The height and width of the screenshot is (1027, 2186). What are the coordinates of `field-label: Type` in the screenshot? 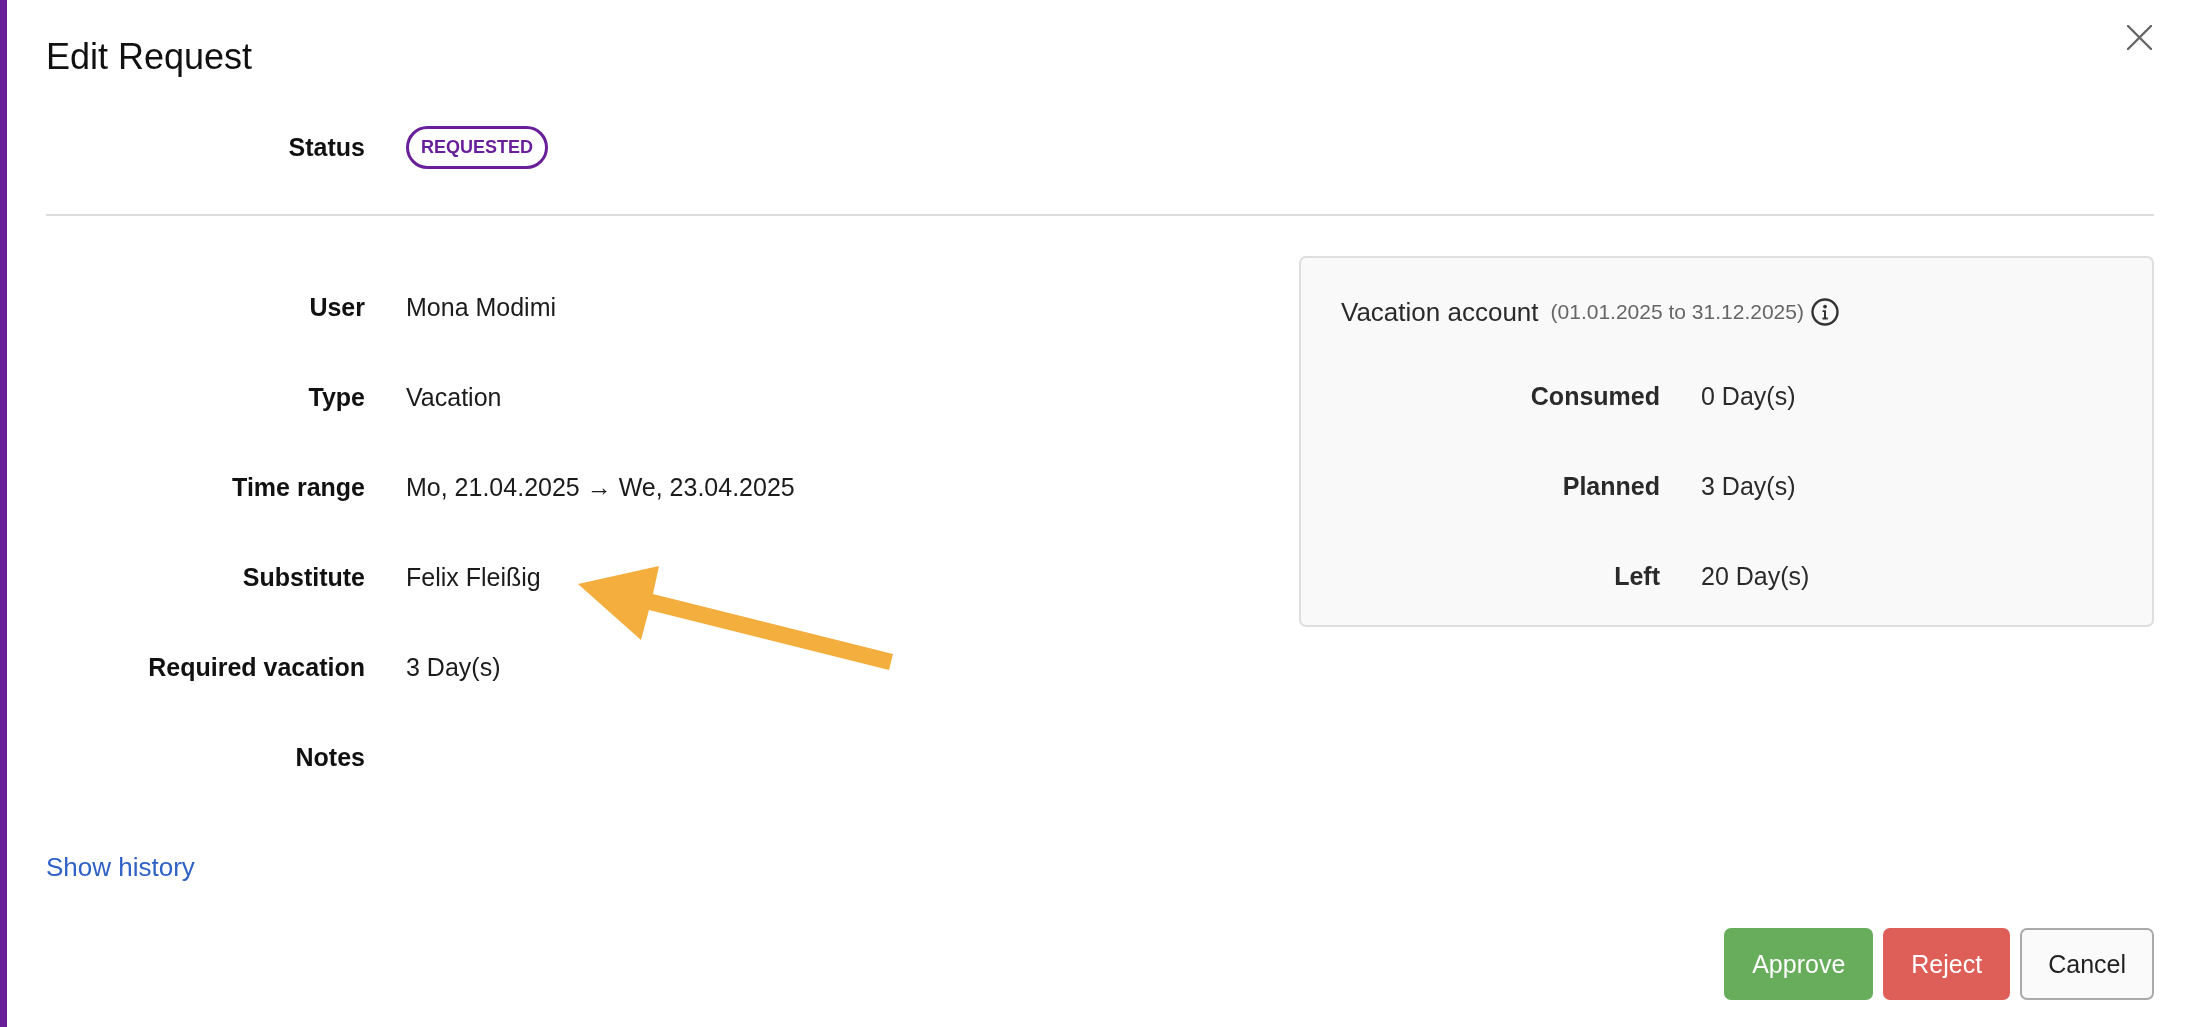 It's located at (336, 397).